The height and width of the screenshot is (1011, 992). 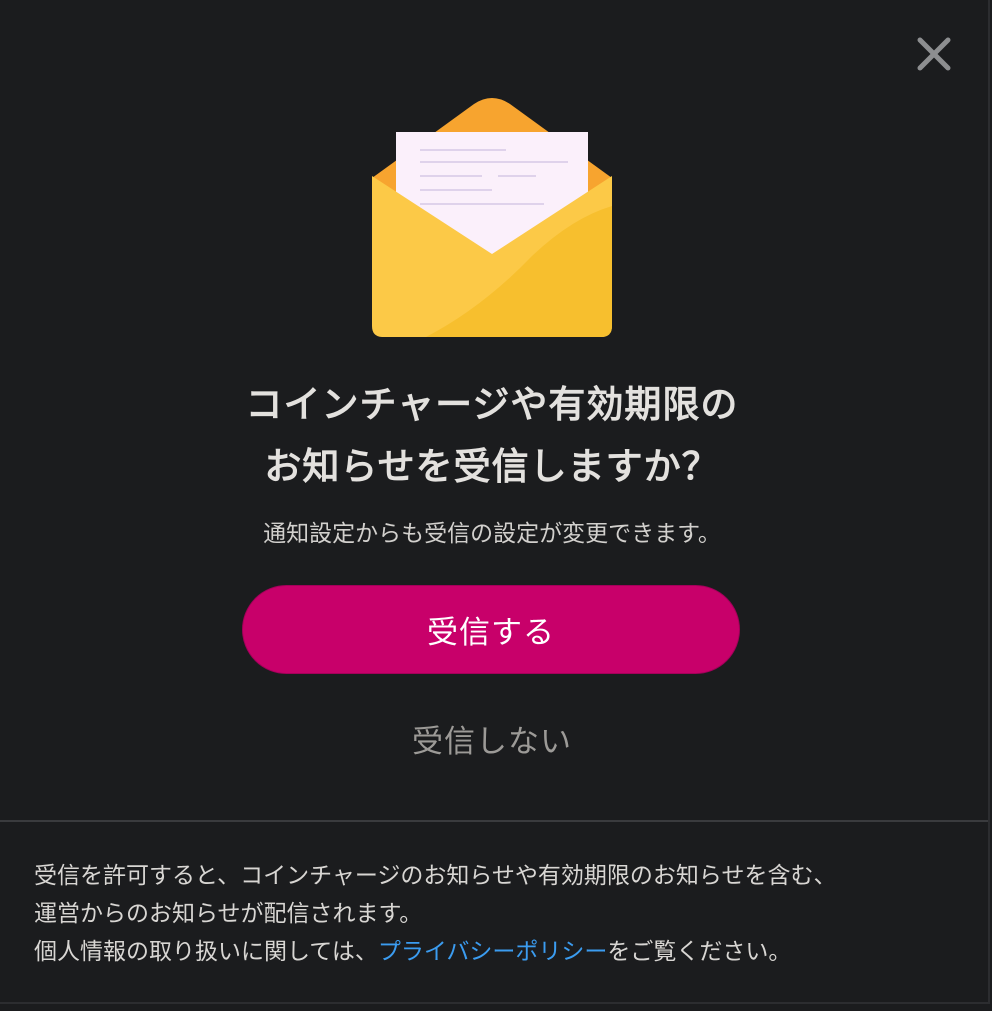 I want to click on footer-line-3-suffix: をご覧ください。, so click(x=699, y=952).